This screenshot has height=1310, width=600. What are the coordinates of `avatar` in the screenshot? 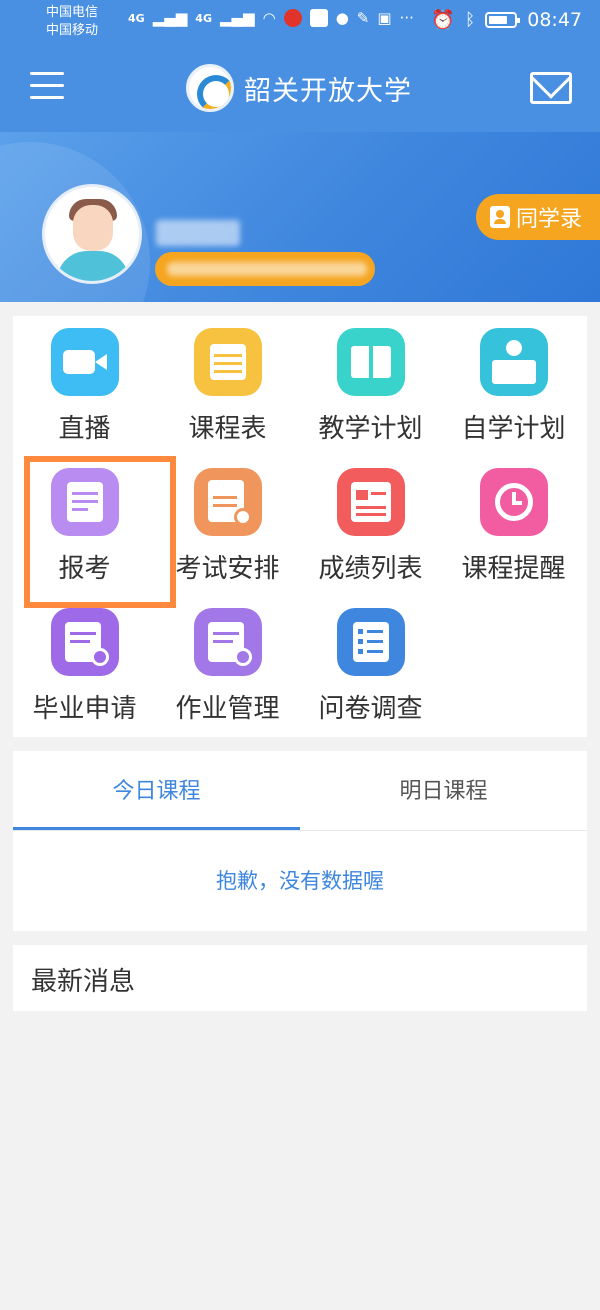 It's located at (92, 234).